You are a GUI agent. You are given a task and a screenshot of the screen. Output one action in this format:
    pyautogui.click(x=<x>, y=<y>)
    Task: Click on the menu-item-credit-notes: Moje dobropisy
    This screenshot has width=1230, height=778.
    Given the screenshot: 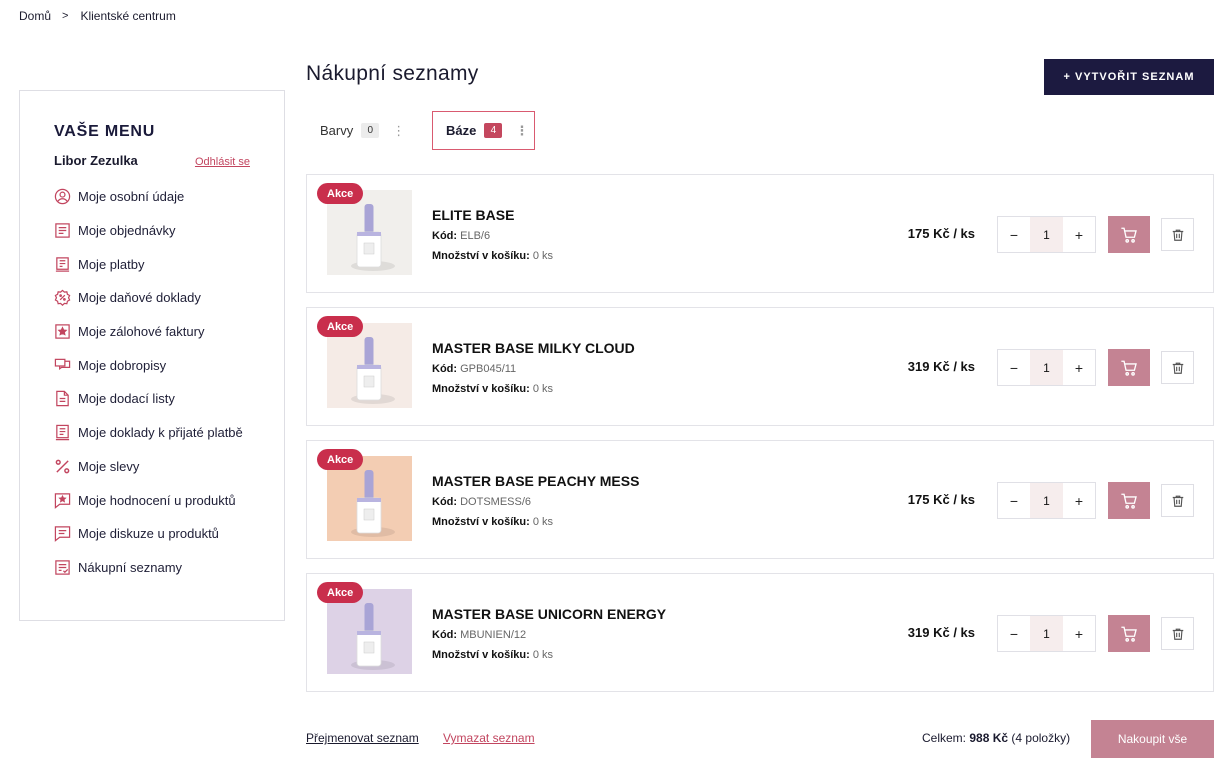 What is the action you would take?
    pyautogui.click(x=152, y=365)
    